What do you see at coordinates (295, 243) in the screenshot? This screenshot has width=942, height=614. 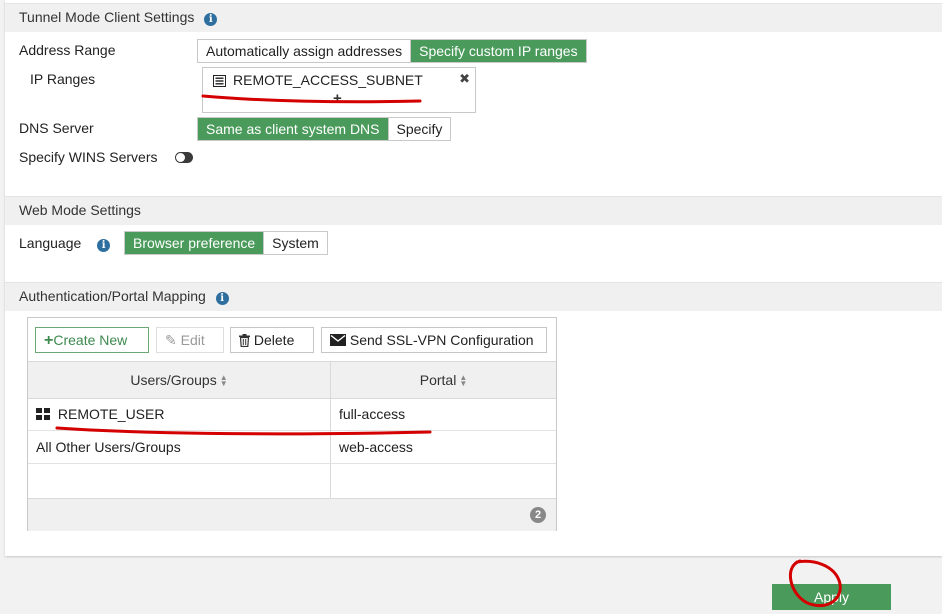 I see `system-language-option: System` at bounding box center [295, 243].